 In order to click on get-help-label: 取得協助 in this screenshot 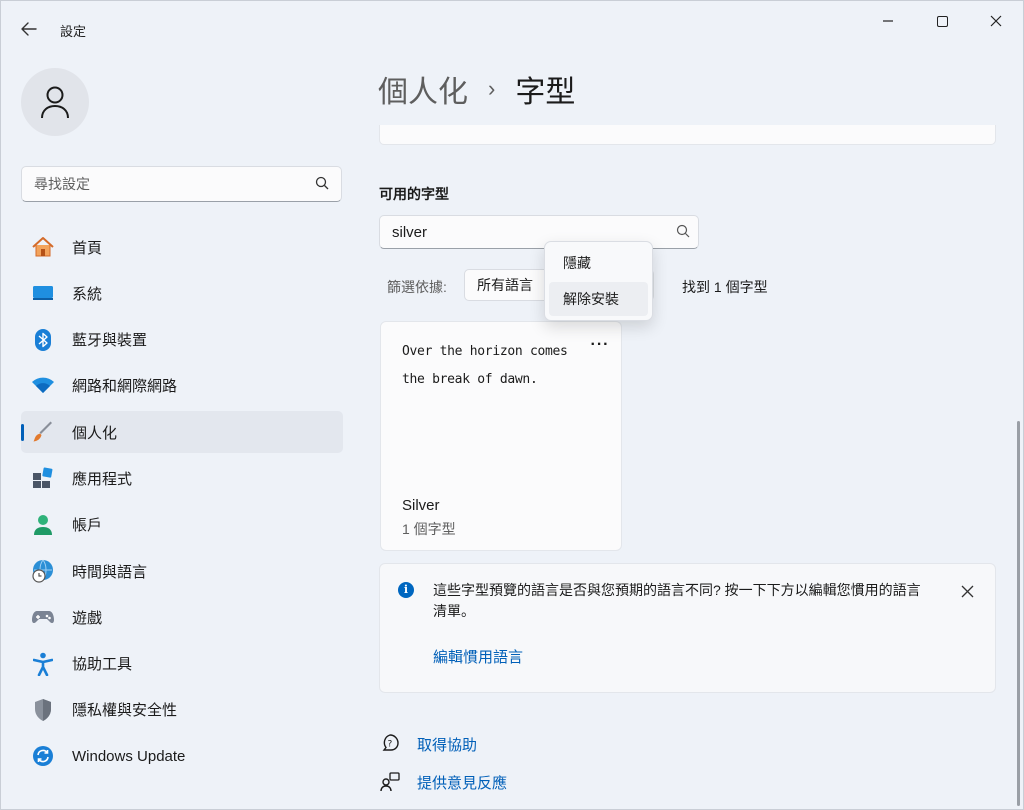, I will do `click(447, 745)`.